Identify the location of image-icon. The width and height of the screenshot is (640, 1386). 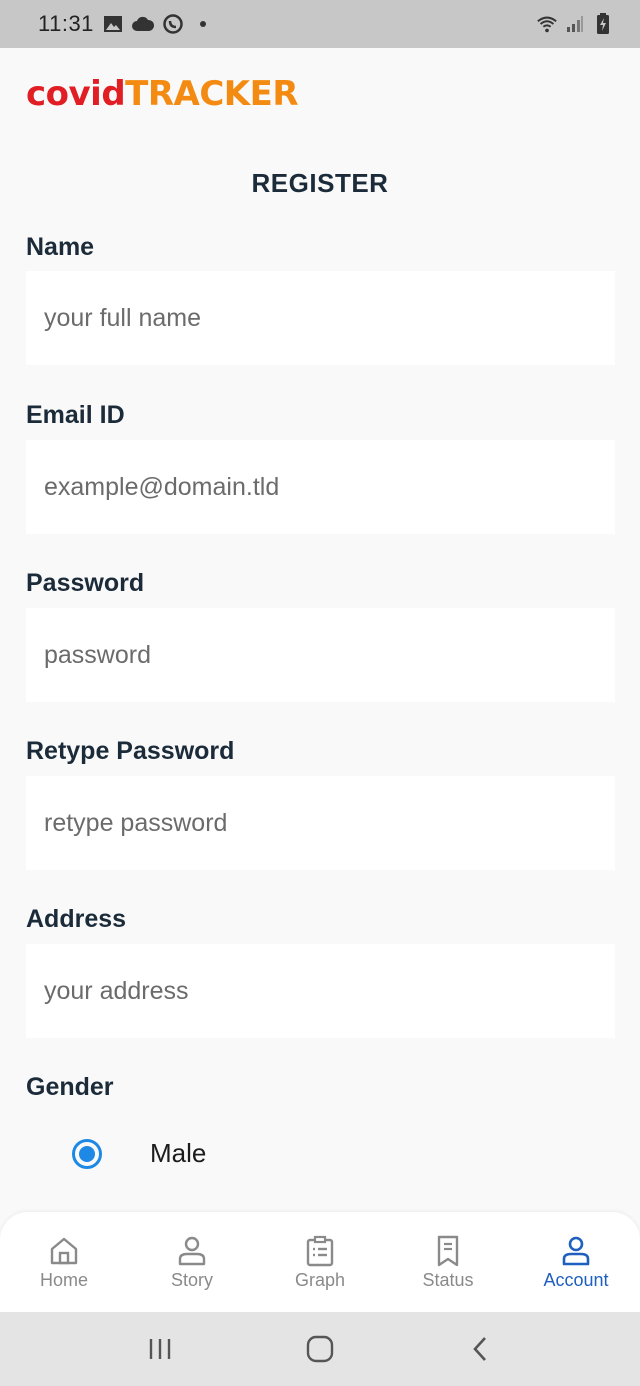
(113, 24).